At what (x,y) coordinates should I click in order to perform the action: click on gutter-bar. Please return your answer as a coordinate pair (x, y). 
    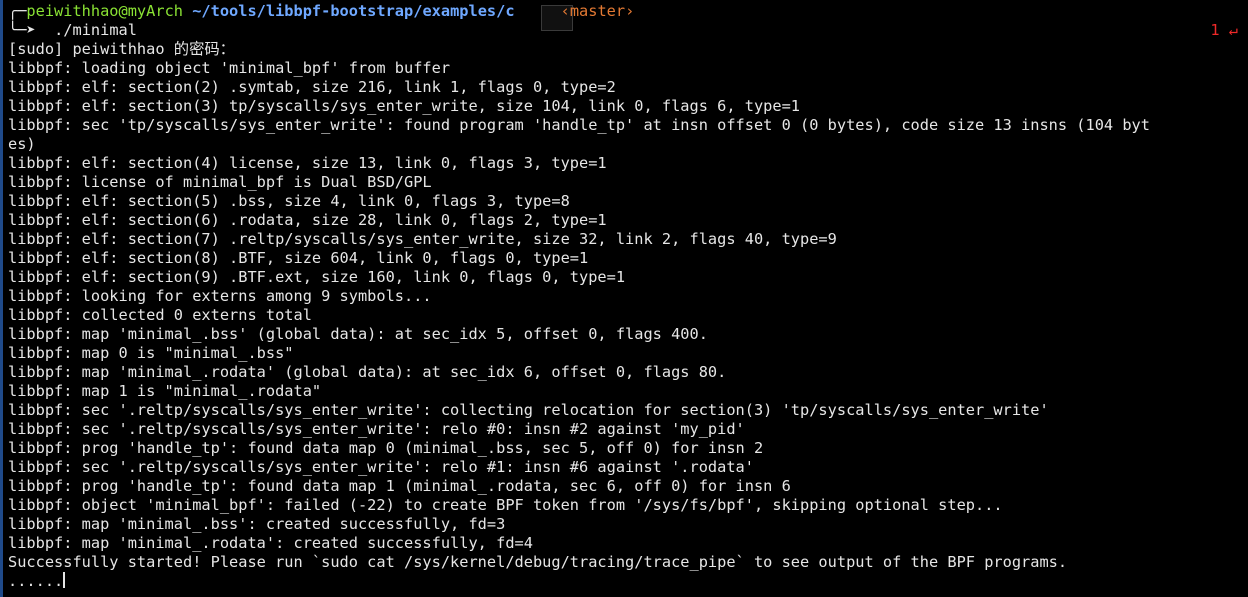
    Looking at the image, I should click on (1, 298).